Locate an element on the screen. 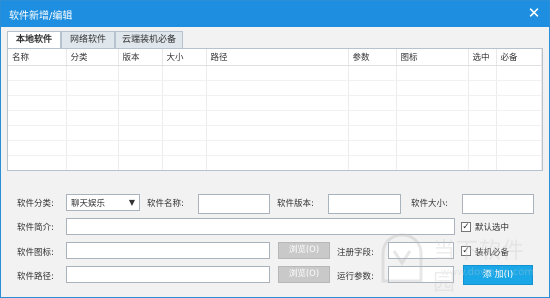  column-header: 路径 is located at coordinates (277, 57).